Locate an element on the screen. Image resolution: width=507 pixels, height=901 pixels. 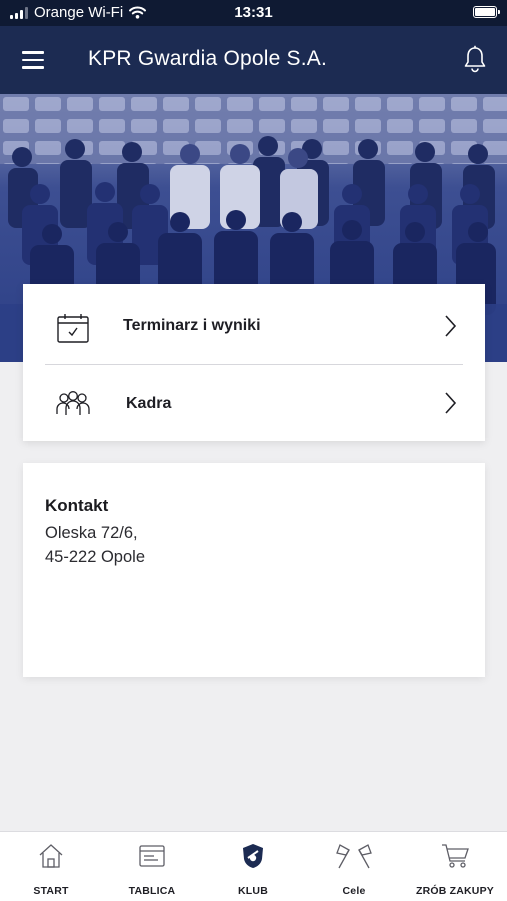
status-time: 13:31 is located at coordinates (253, 12).